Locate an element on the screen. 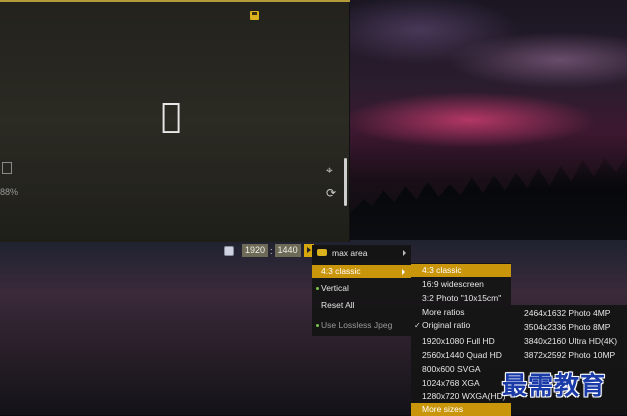 Image resolution: width=627 pixels, height=416 pixels. submenu-item-1280x720: 1280x720 WXGA(HD) is located at coordinates (461, 396).